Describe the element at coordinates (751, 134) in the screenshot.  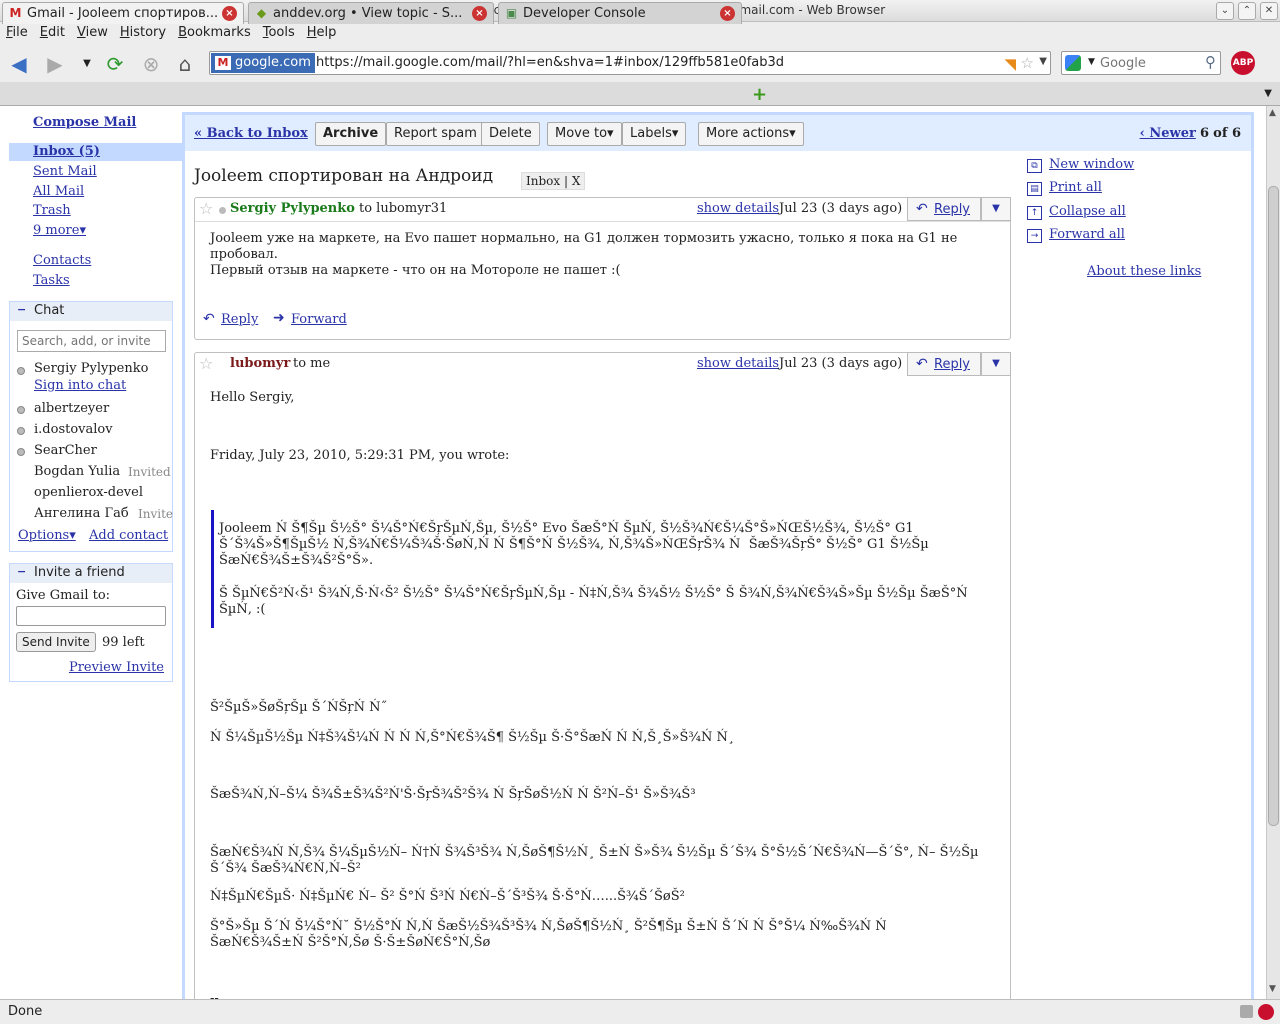
I see `more-actions-button: More actions▾` at that location.